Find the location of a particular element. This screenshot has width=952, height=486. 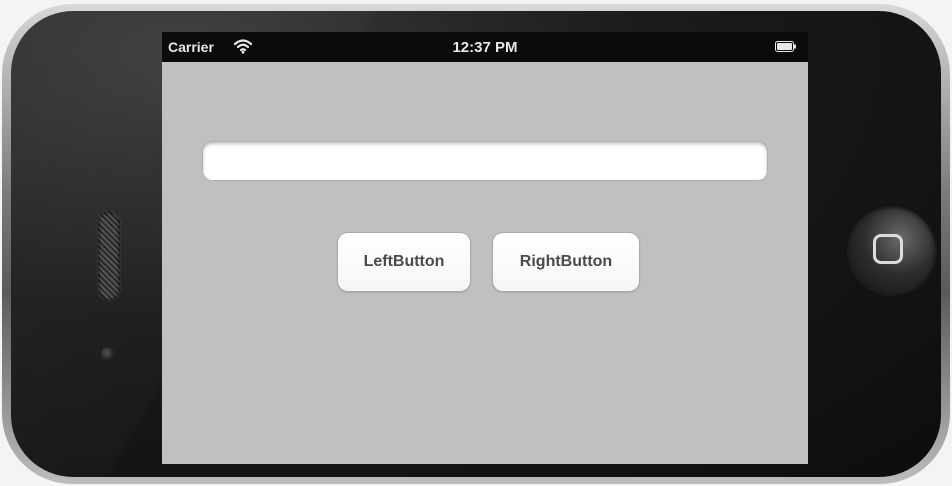

left-button-label: LeftButton is located at coordinates (404, 261).